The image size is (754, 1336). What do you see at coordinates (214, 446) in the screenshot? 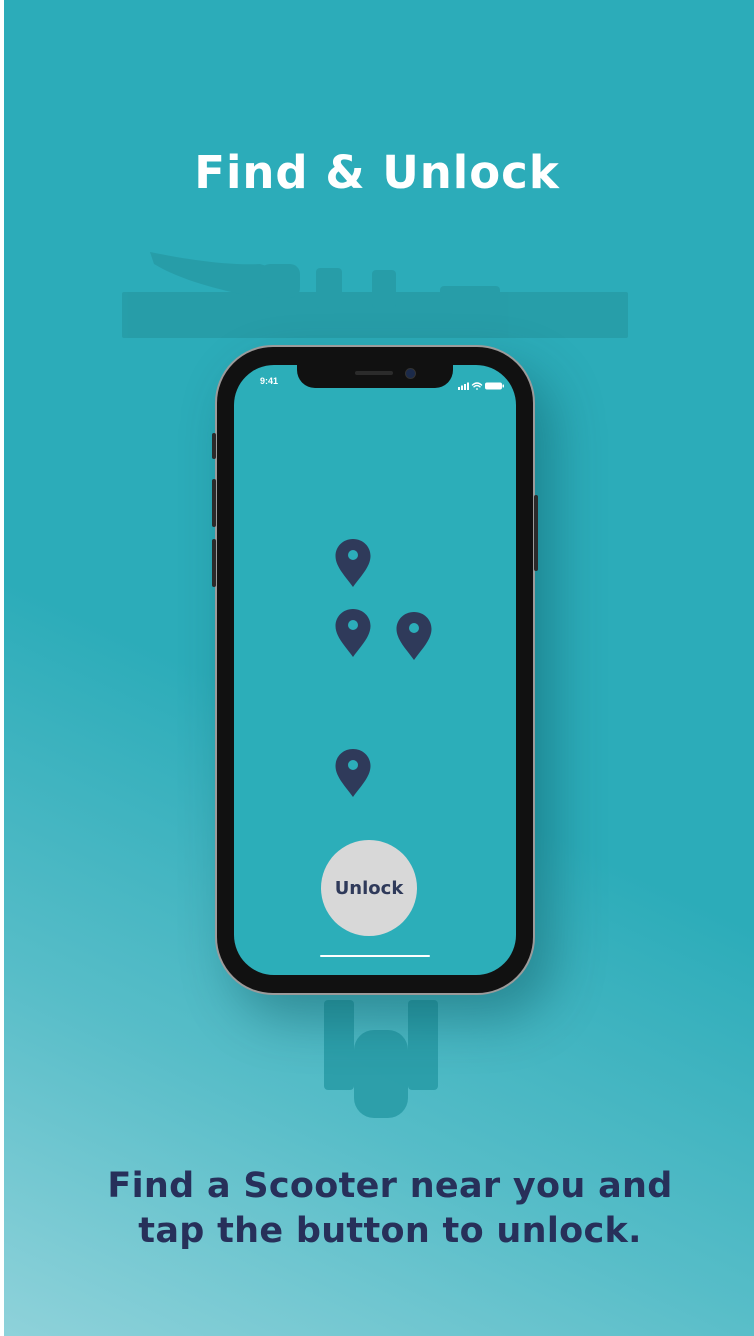
I see `phone-silent-switch` at bounding box center [214, 446].